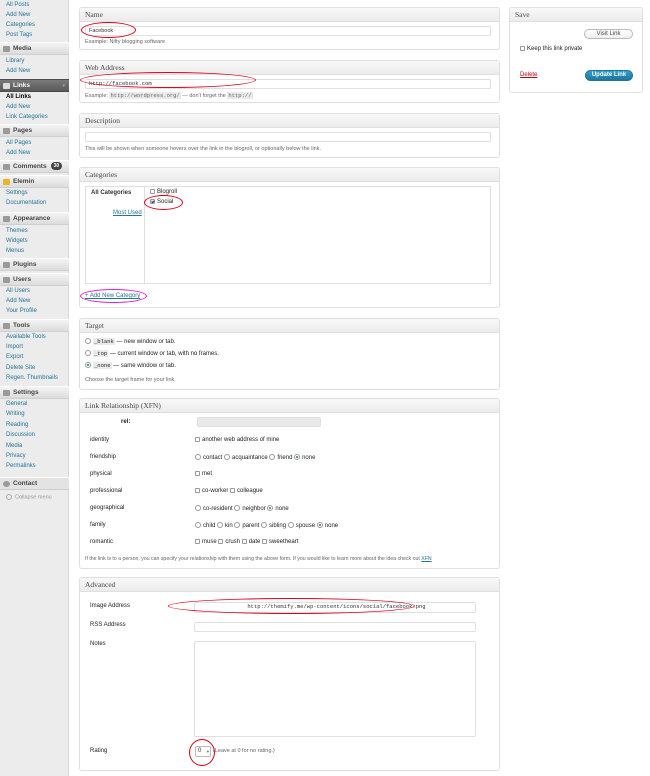 The image size is (650, 776). I want to click on sidebar-item-elemin-settings: Settings, so click(17, 193).